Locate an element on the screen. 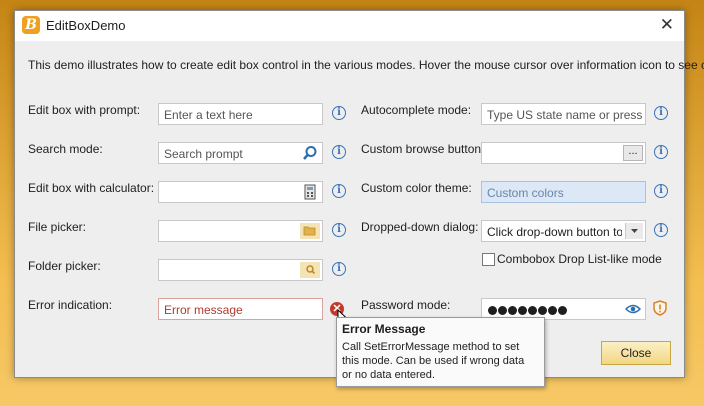 The image size is (704, 406). chevron-down-icon is located at coordinates (634, 231).